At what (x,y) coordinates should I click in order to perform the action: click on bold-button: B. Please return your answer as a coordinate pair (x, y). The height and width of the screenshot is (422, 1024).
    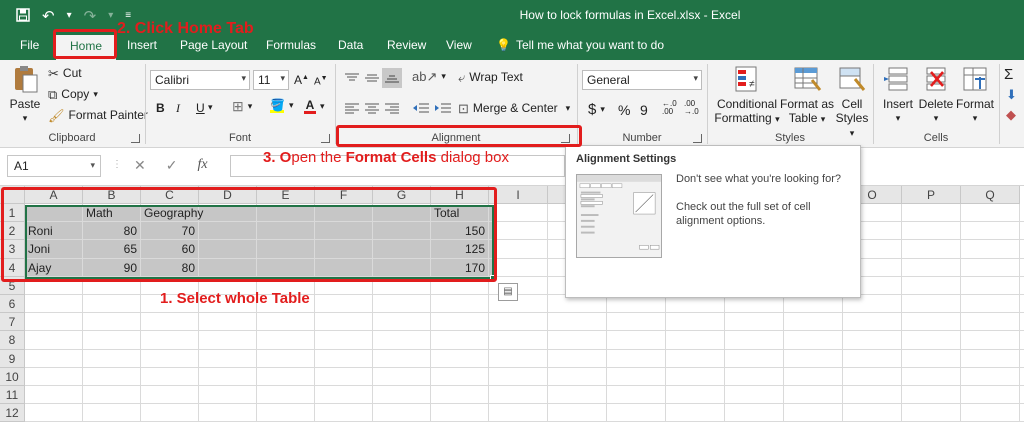
    Looking at the image, I should click on (160, 108).